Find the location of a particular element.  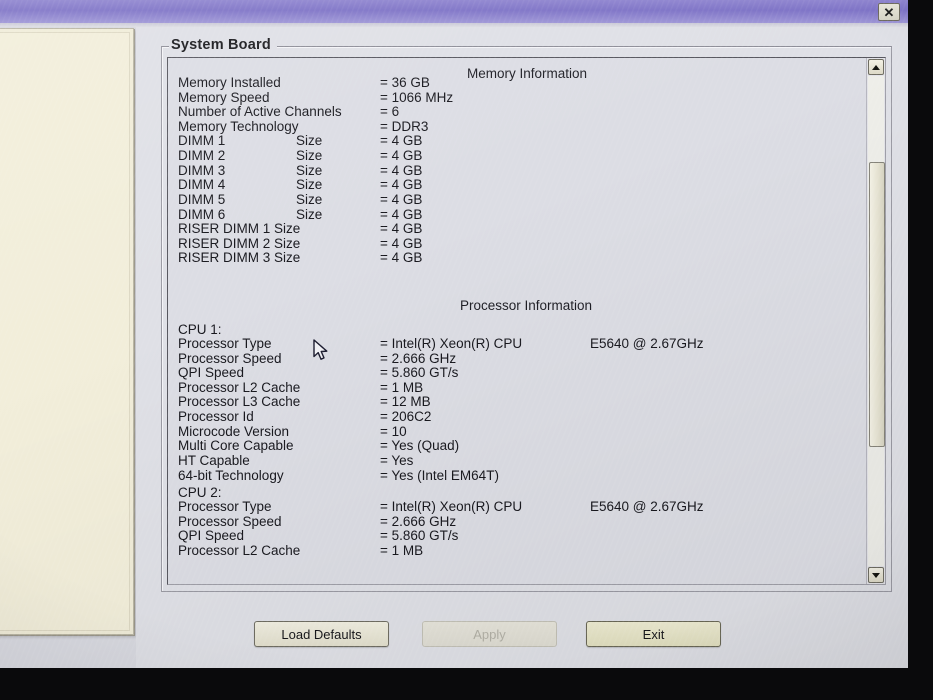

memory-label: Number of Active Channels is located at coordinates (260, 112).